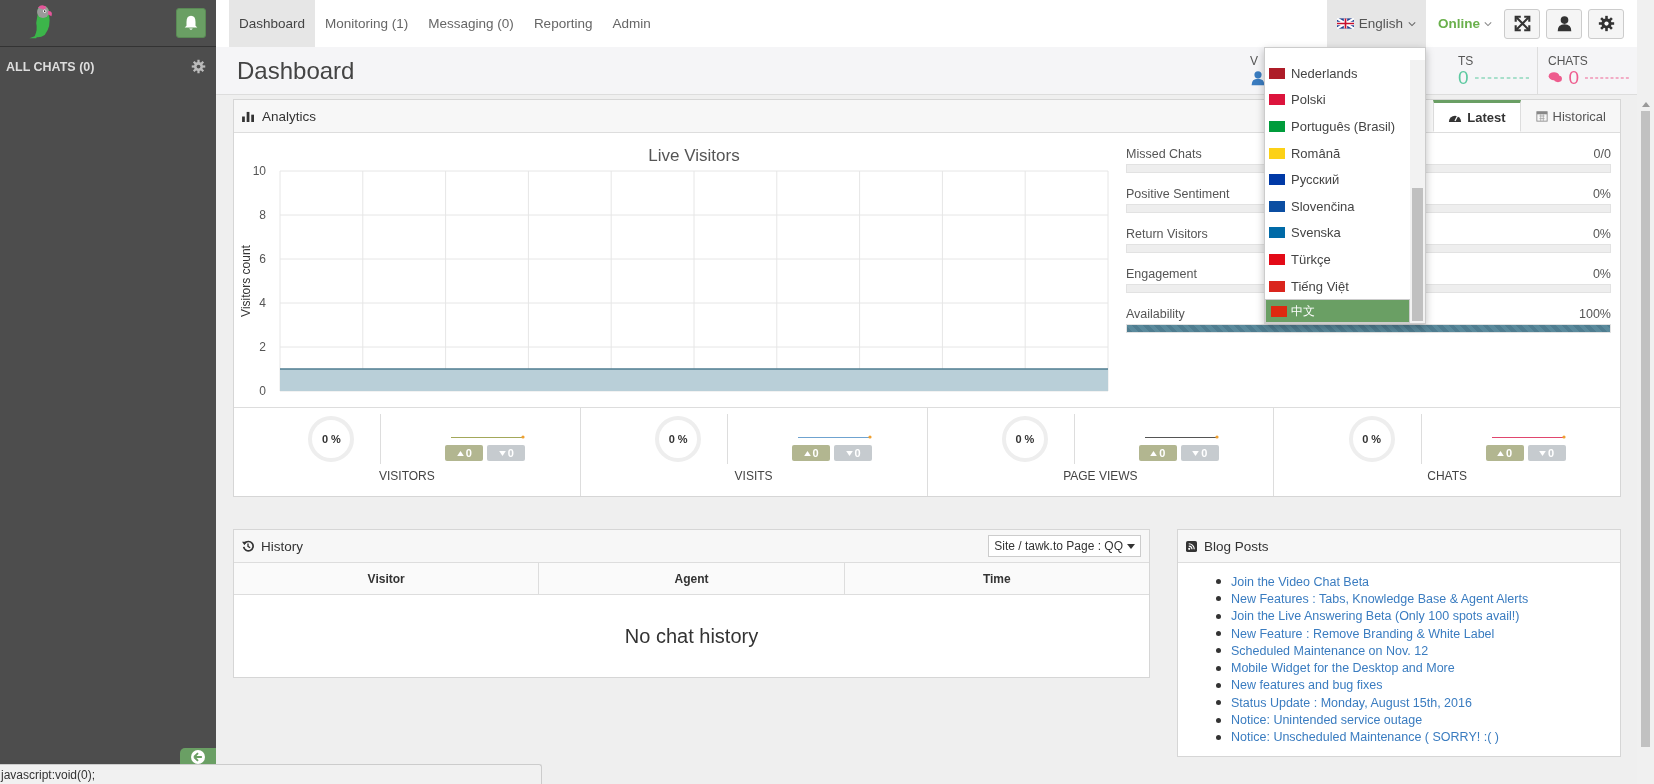  Describe the element at coordinates (248, 116) in the screenshot. I see `bar-chart-icon` at that location.